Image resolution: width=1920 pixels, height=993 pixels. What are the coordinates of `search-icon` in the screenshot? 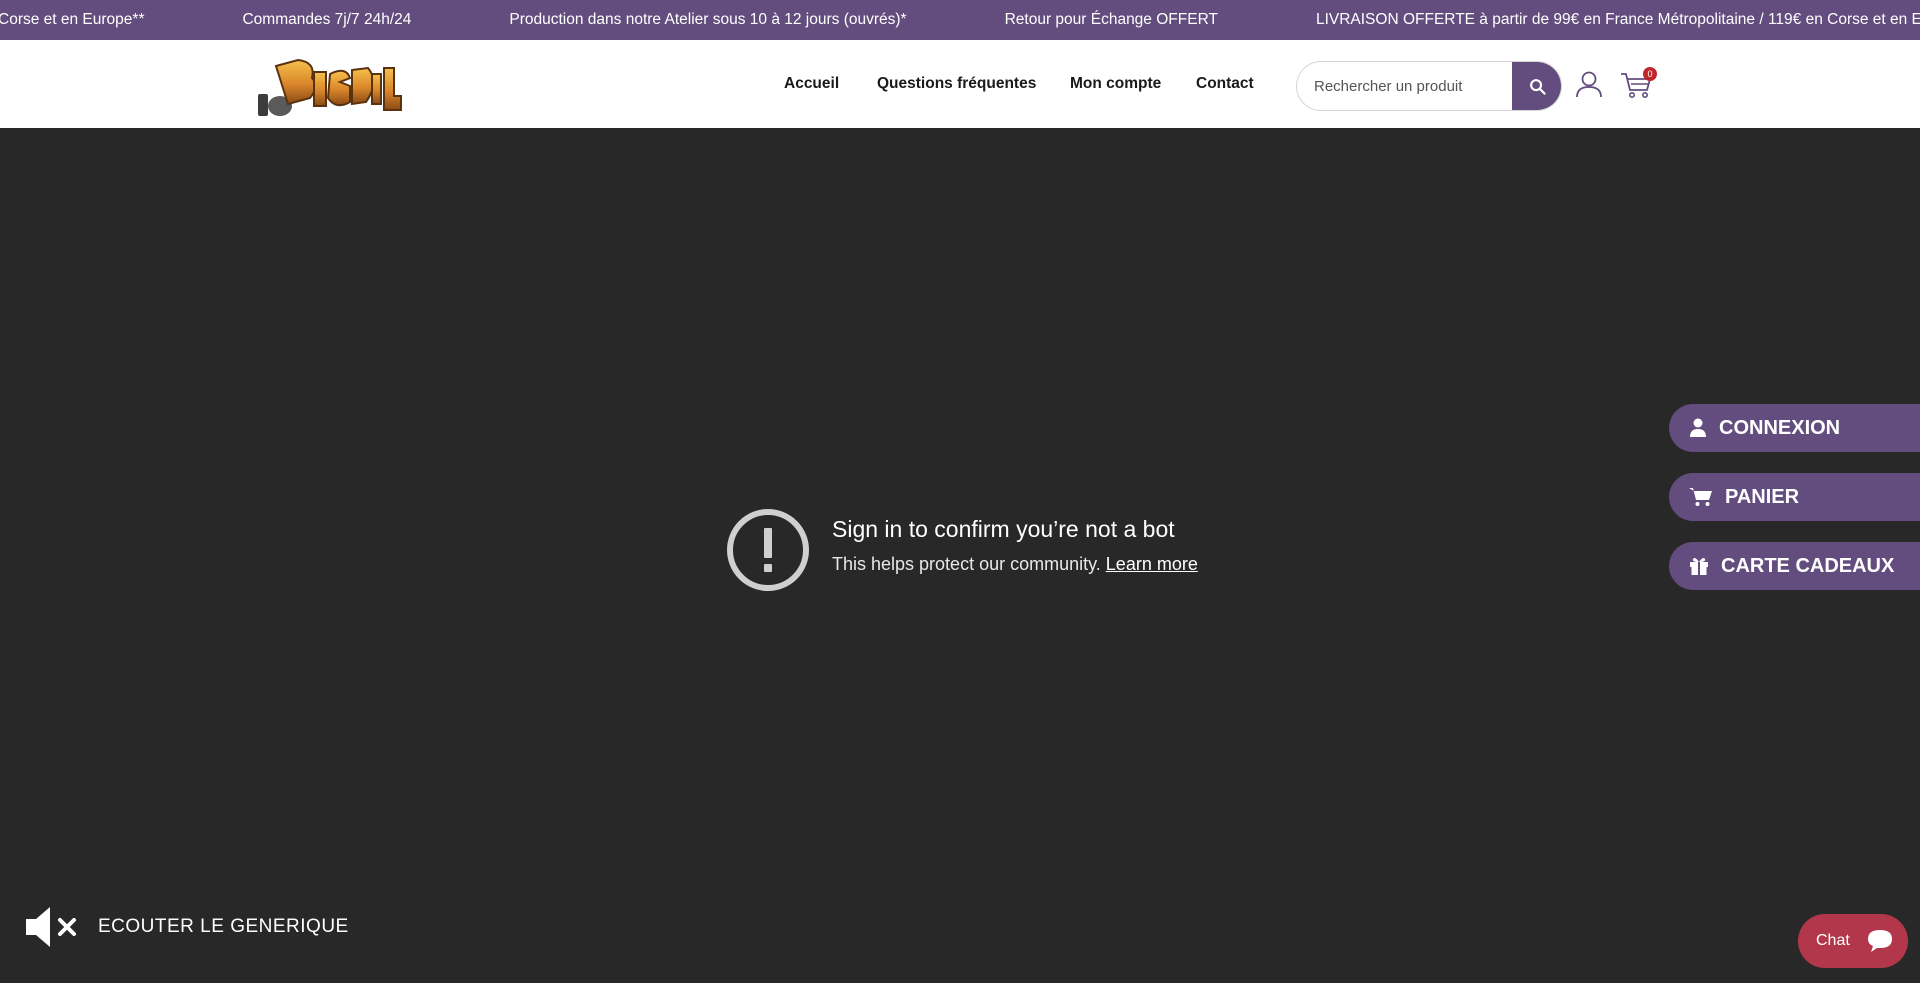 It's located at (1537, 86).